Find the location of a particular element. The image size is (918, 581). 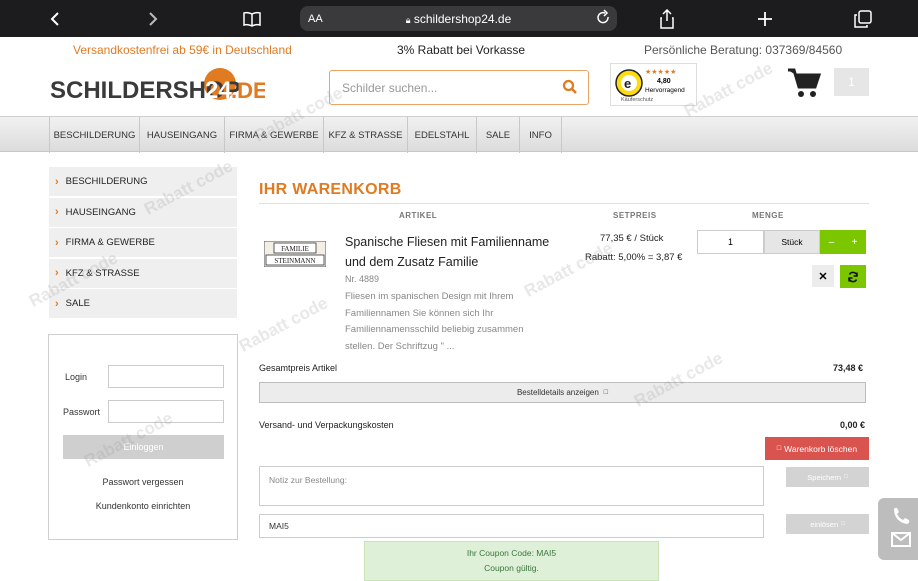

update-cart-button is located at coordinates (853, 276).